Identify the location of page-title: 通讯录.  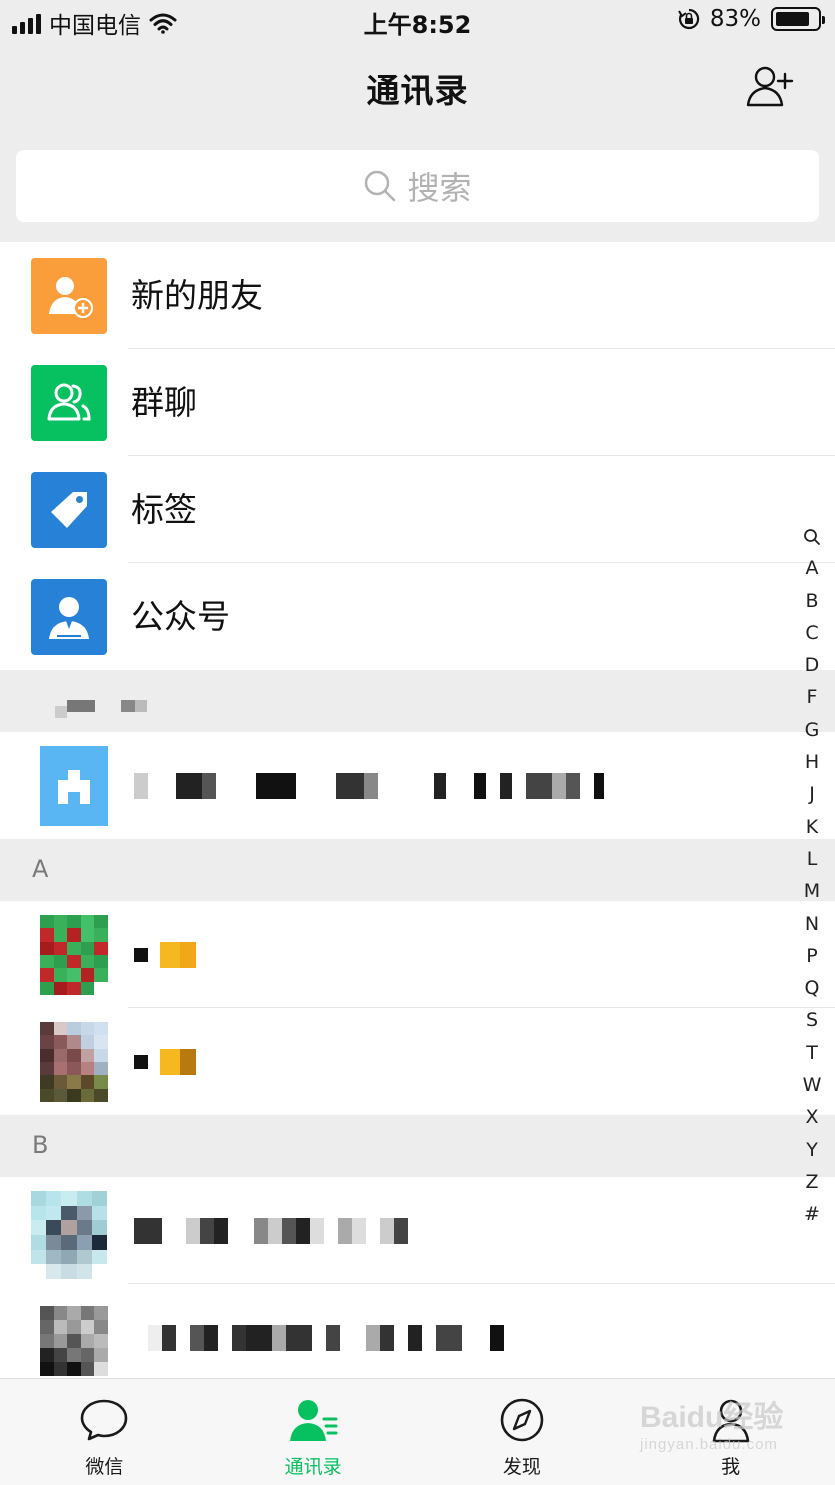
(417, 90).